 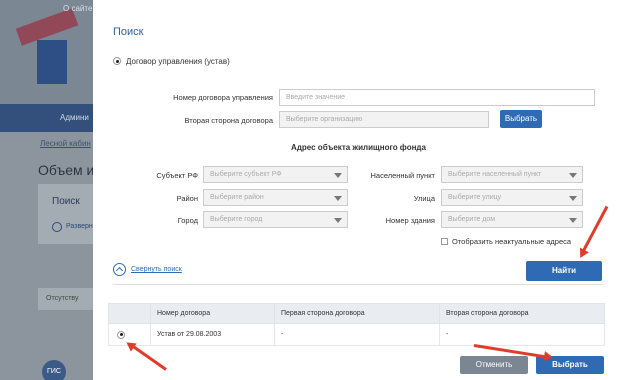 What do you see at coordinates (212, 334) in the screenshot?
I see `row-contract-number: Устав от 29.08.2003` at bounding box center [212, 334].